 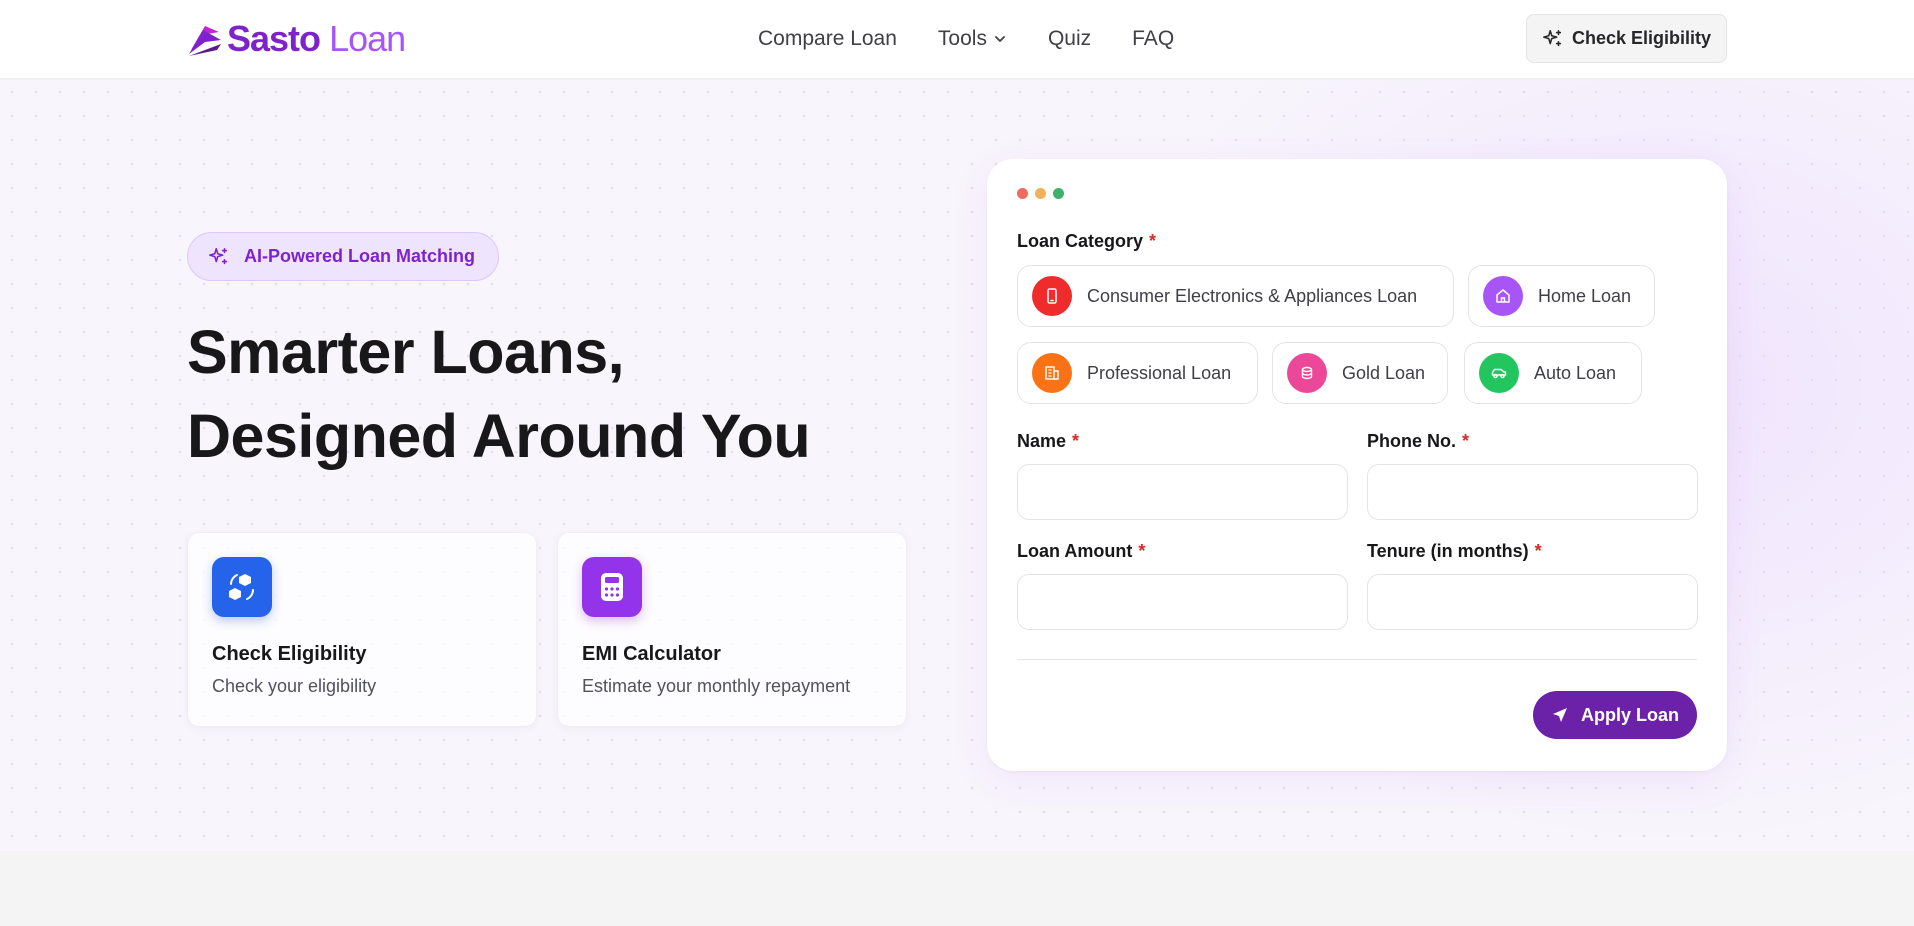 I want to click on loan-category-label-text: Loan Category, so click(x=1080, y=241).